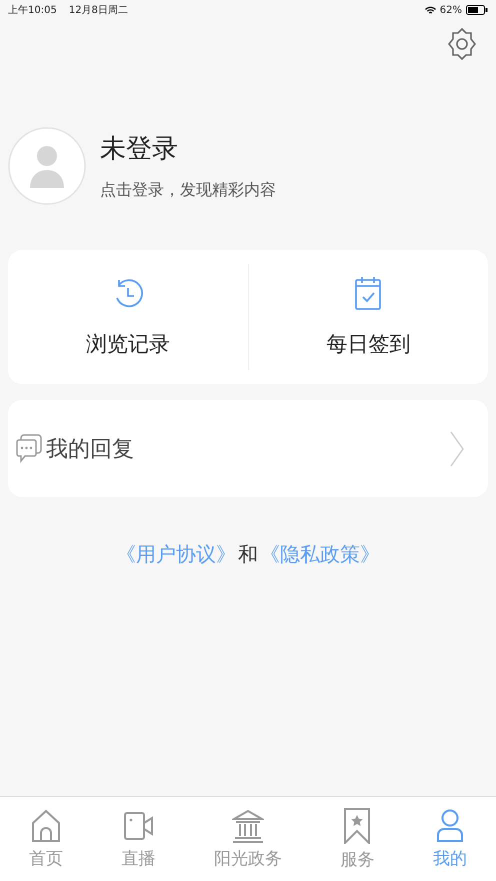 The image size is (496, 881). I want to click on status-time: 上午10:05, so click(32, 10).